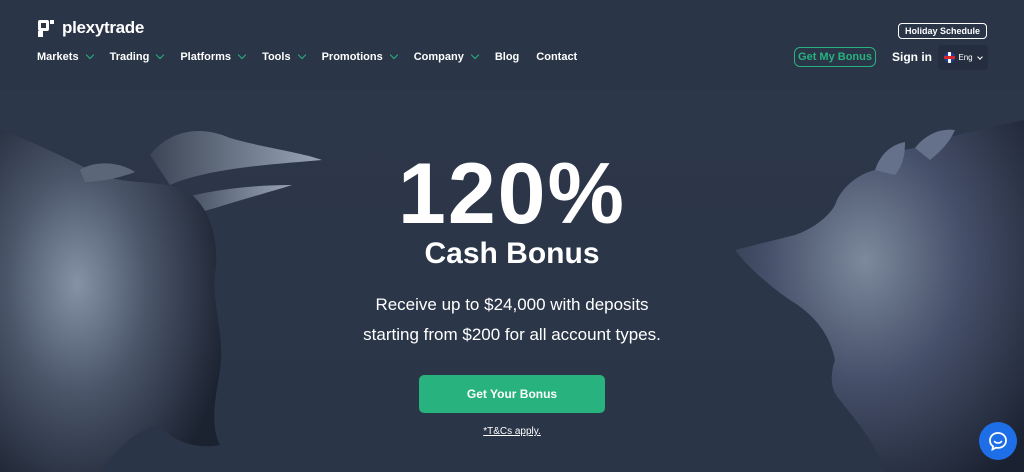  What do you see at coordinates (512, 304) in the screenshot?
I see `hero-description-line: Receive up to $24,000 with deposits` at bounding box center [512, 304].